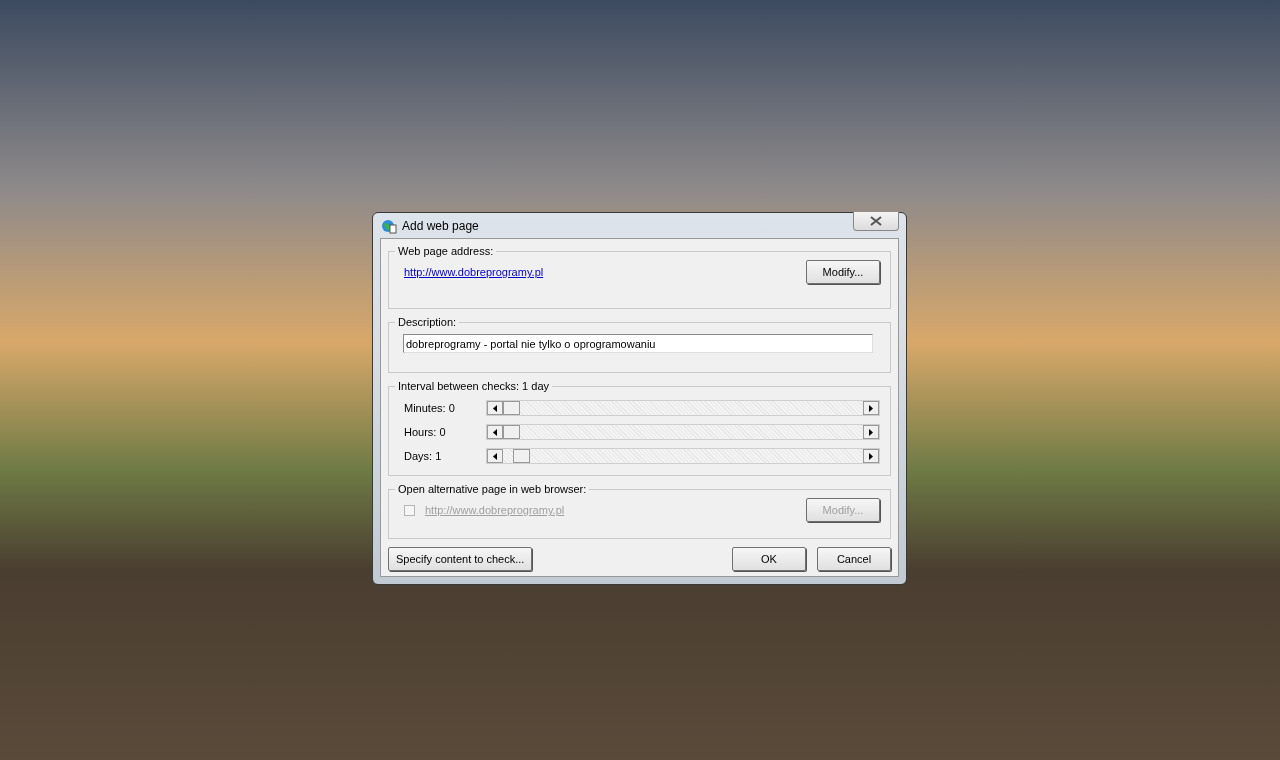 The image size is (1280, 760). What do you see at coordinates (423, 456) in the screenshot?
I see `slider-label: Days: 1` at bounding box center [423, 456].